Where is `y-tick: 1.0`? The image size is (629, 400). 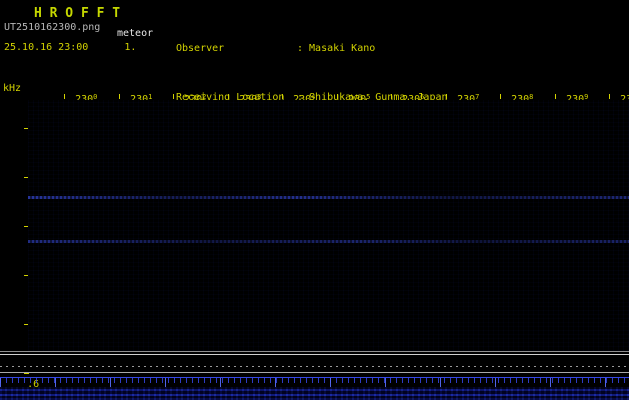 y-tick: 1.0 is located at coordinates (24, 183).